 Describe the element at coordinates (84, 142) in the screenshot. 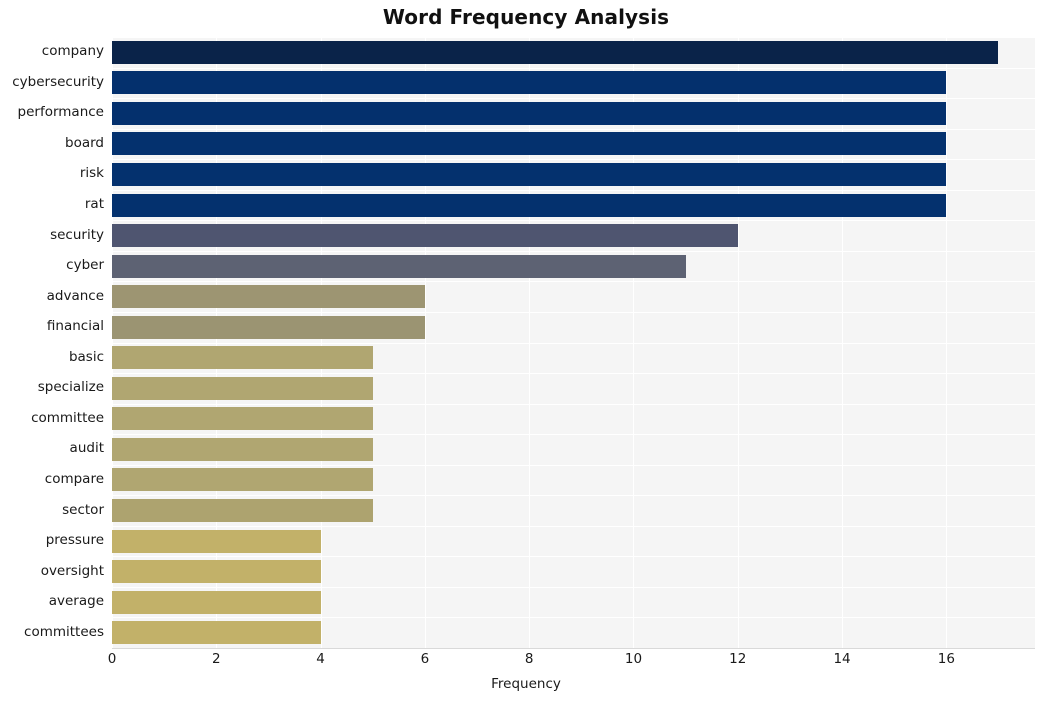

I see `y-axis-tick-label: board` at that location.